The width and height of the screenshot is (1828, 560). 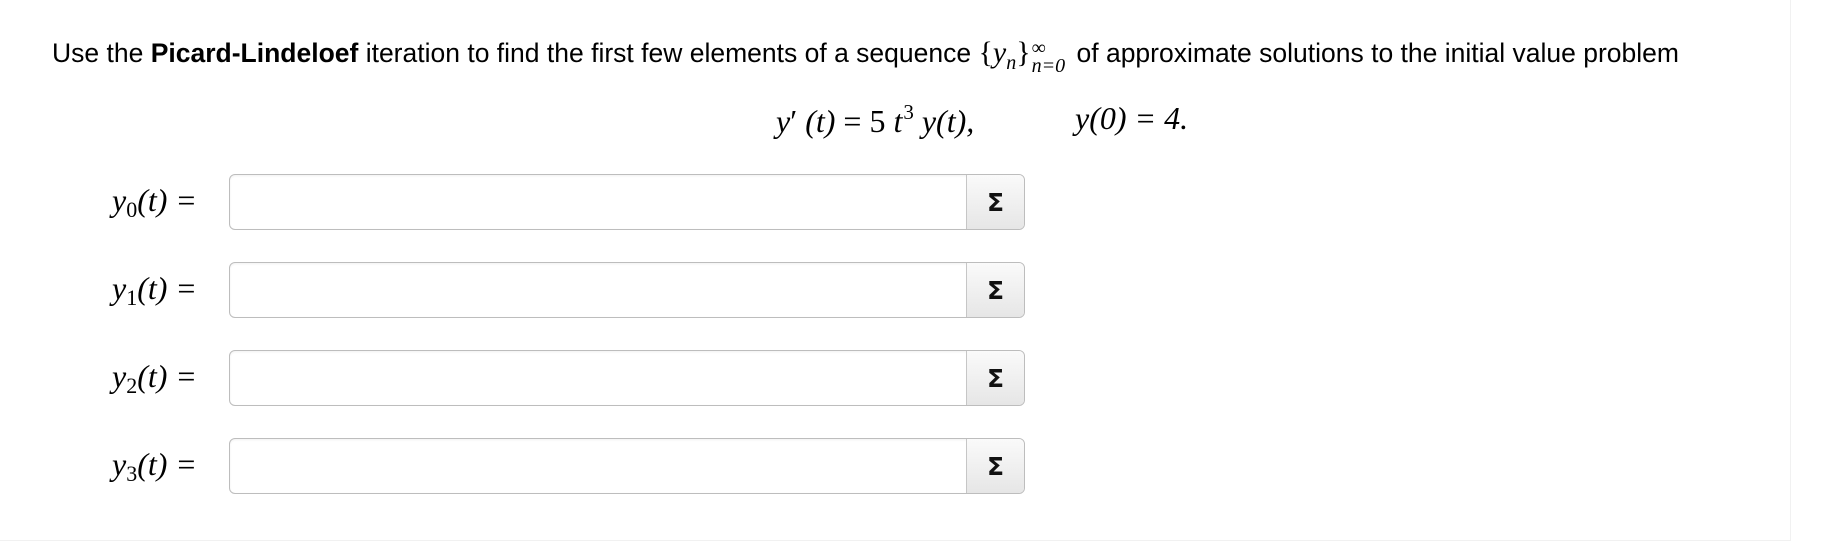 I want to click on answer-label-y2: y2(t) =, so click(x=154, y=378).